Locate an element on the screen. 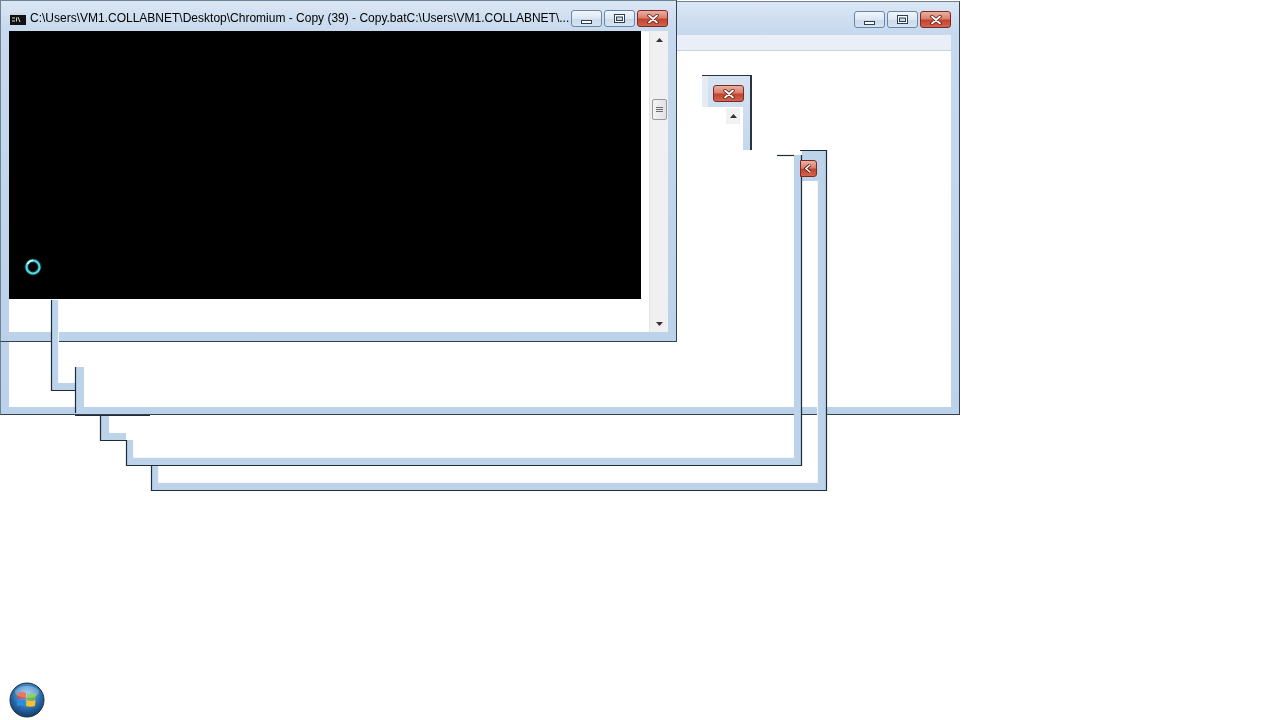  caret-down-icon is located at coordinates (659, 323).